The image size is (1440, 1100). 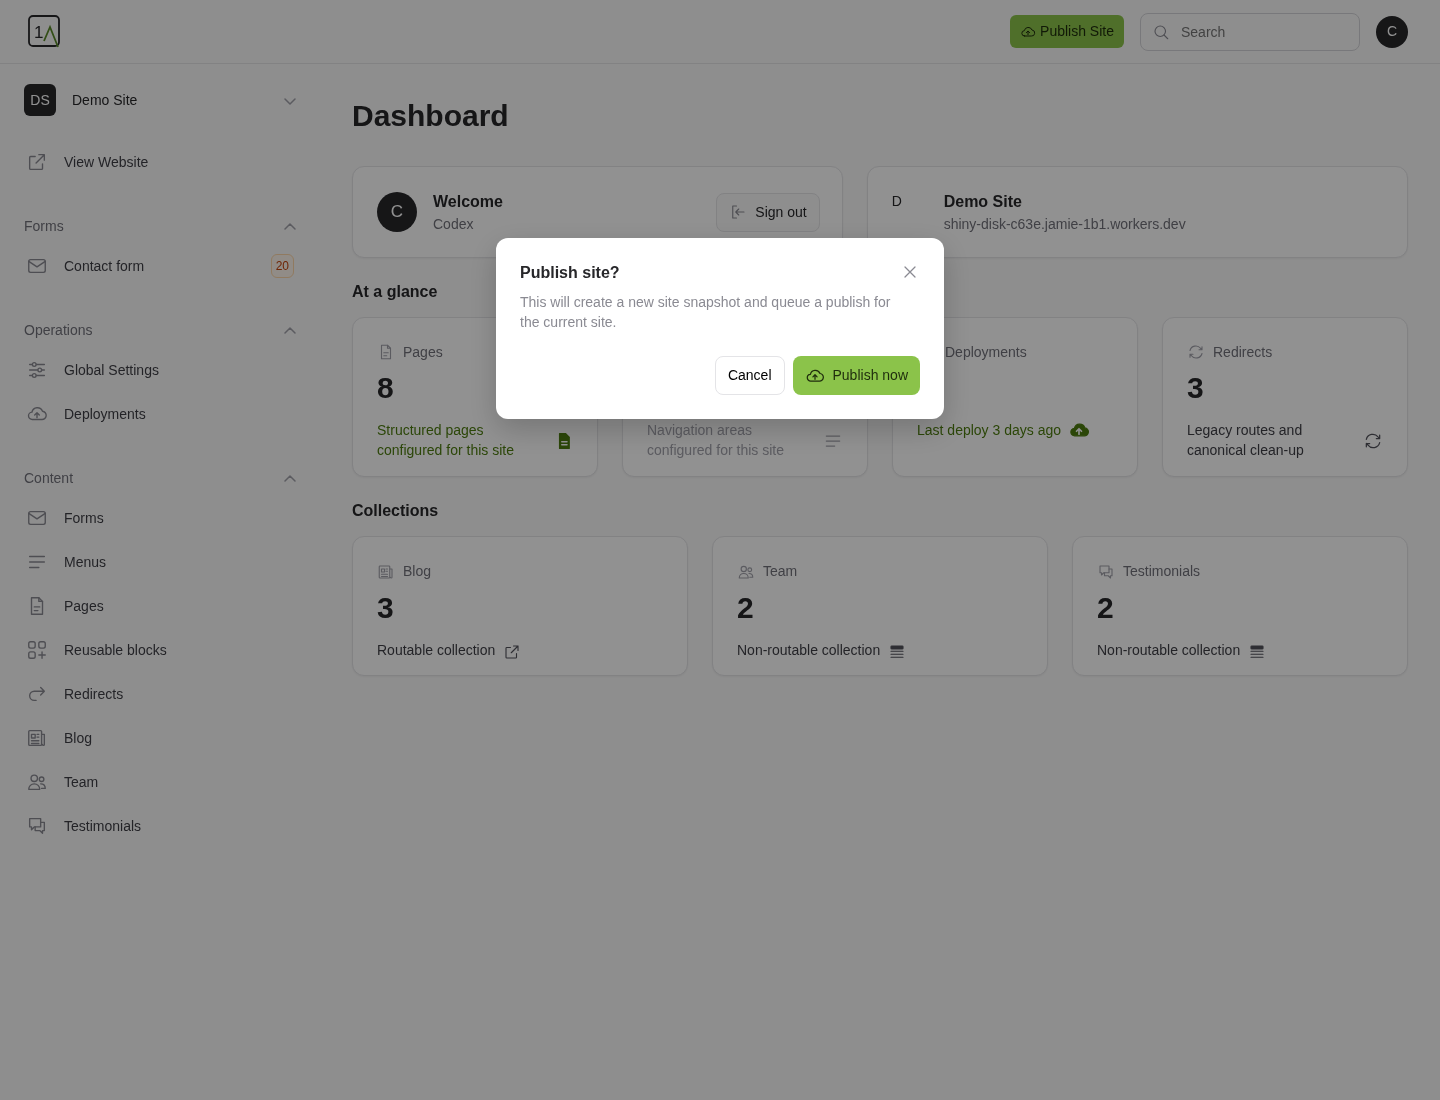 I want to click on welcome-title: Welcome, so click(x=468, y=201).